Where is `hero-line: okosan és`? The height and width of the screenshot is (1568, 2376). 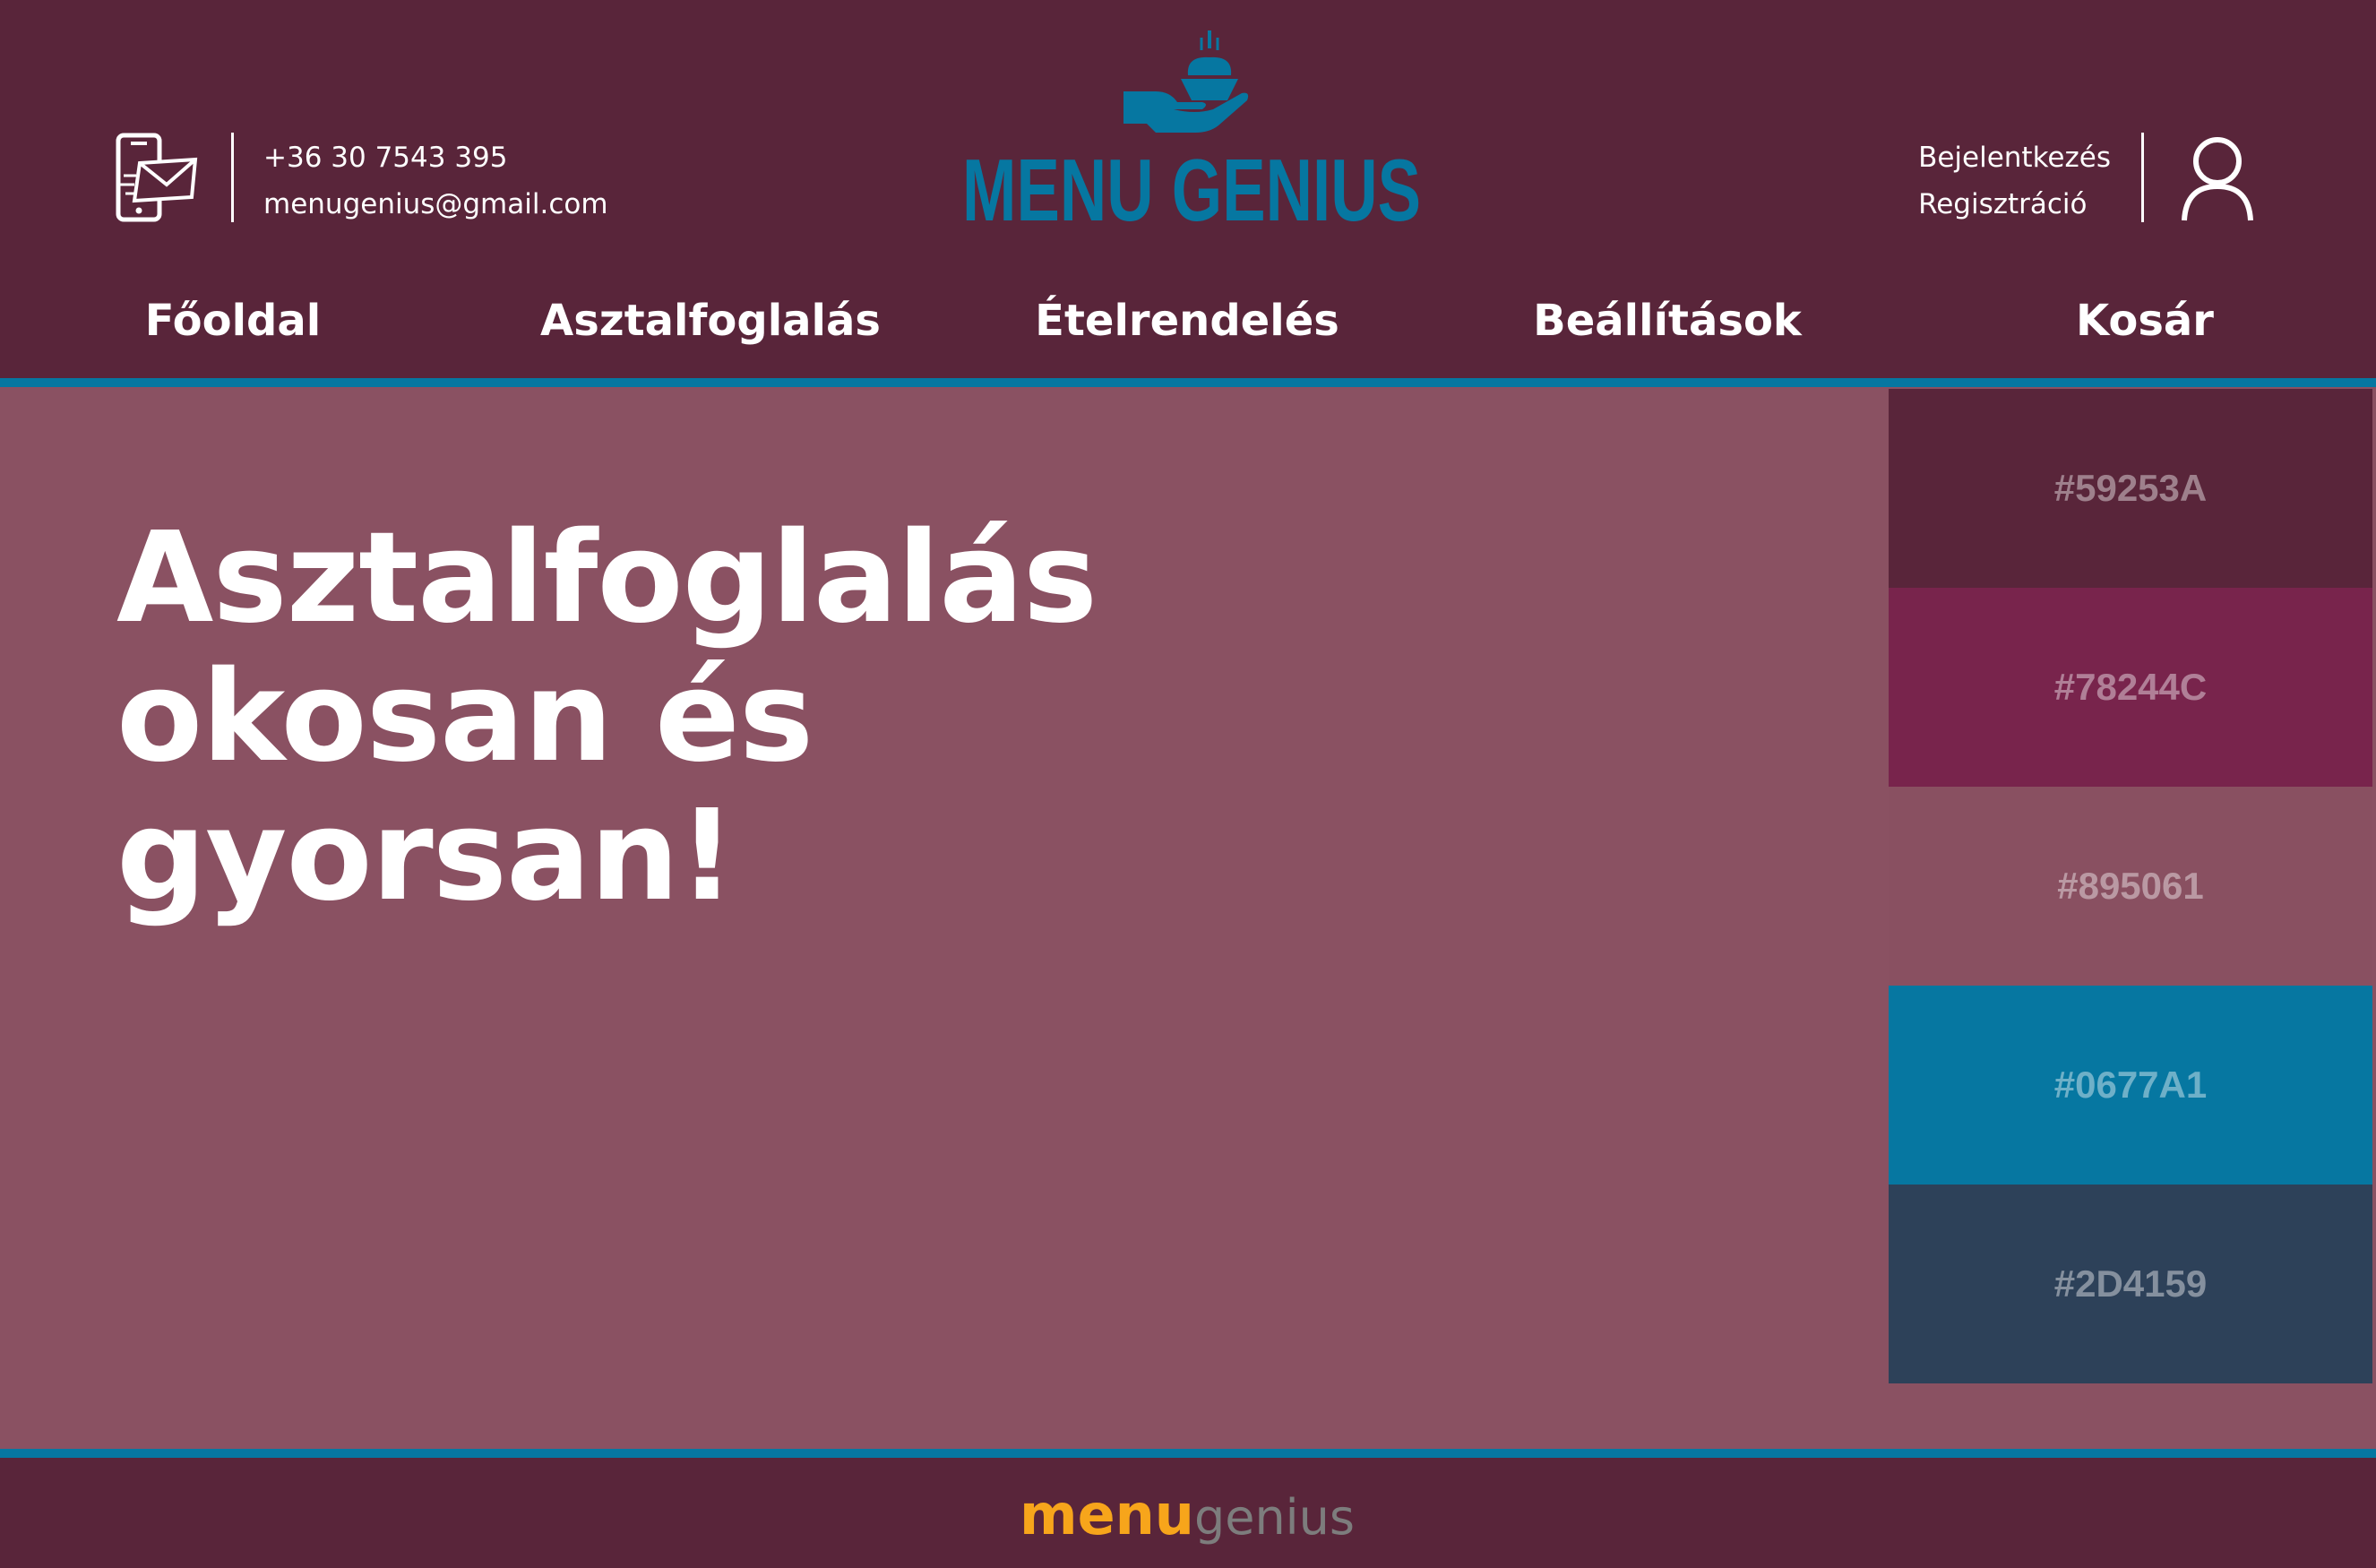 hero-line: okosan és is located at coordinates (465, 717).